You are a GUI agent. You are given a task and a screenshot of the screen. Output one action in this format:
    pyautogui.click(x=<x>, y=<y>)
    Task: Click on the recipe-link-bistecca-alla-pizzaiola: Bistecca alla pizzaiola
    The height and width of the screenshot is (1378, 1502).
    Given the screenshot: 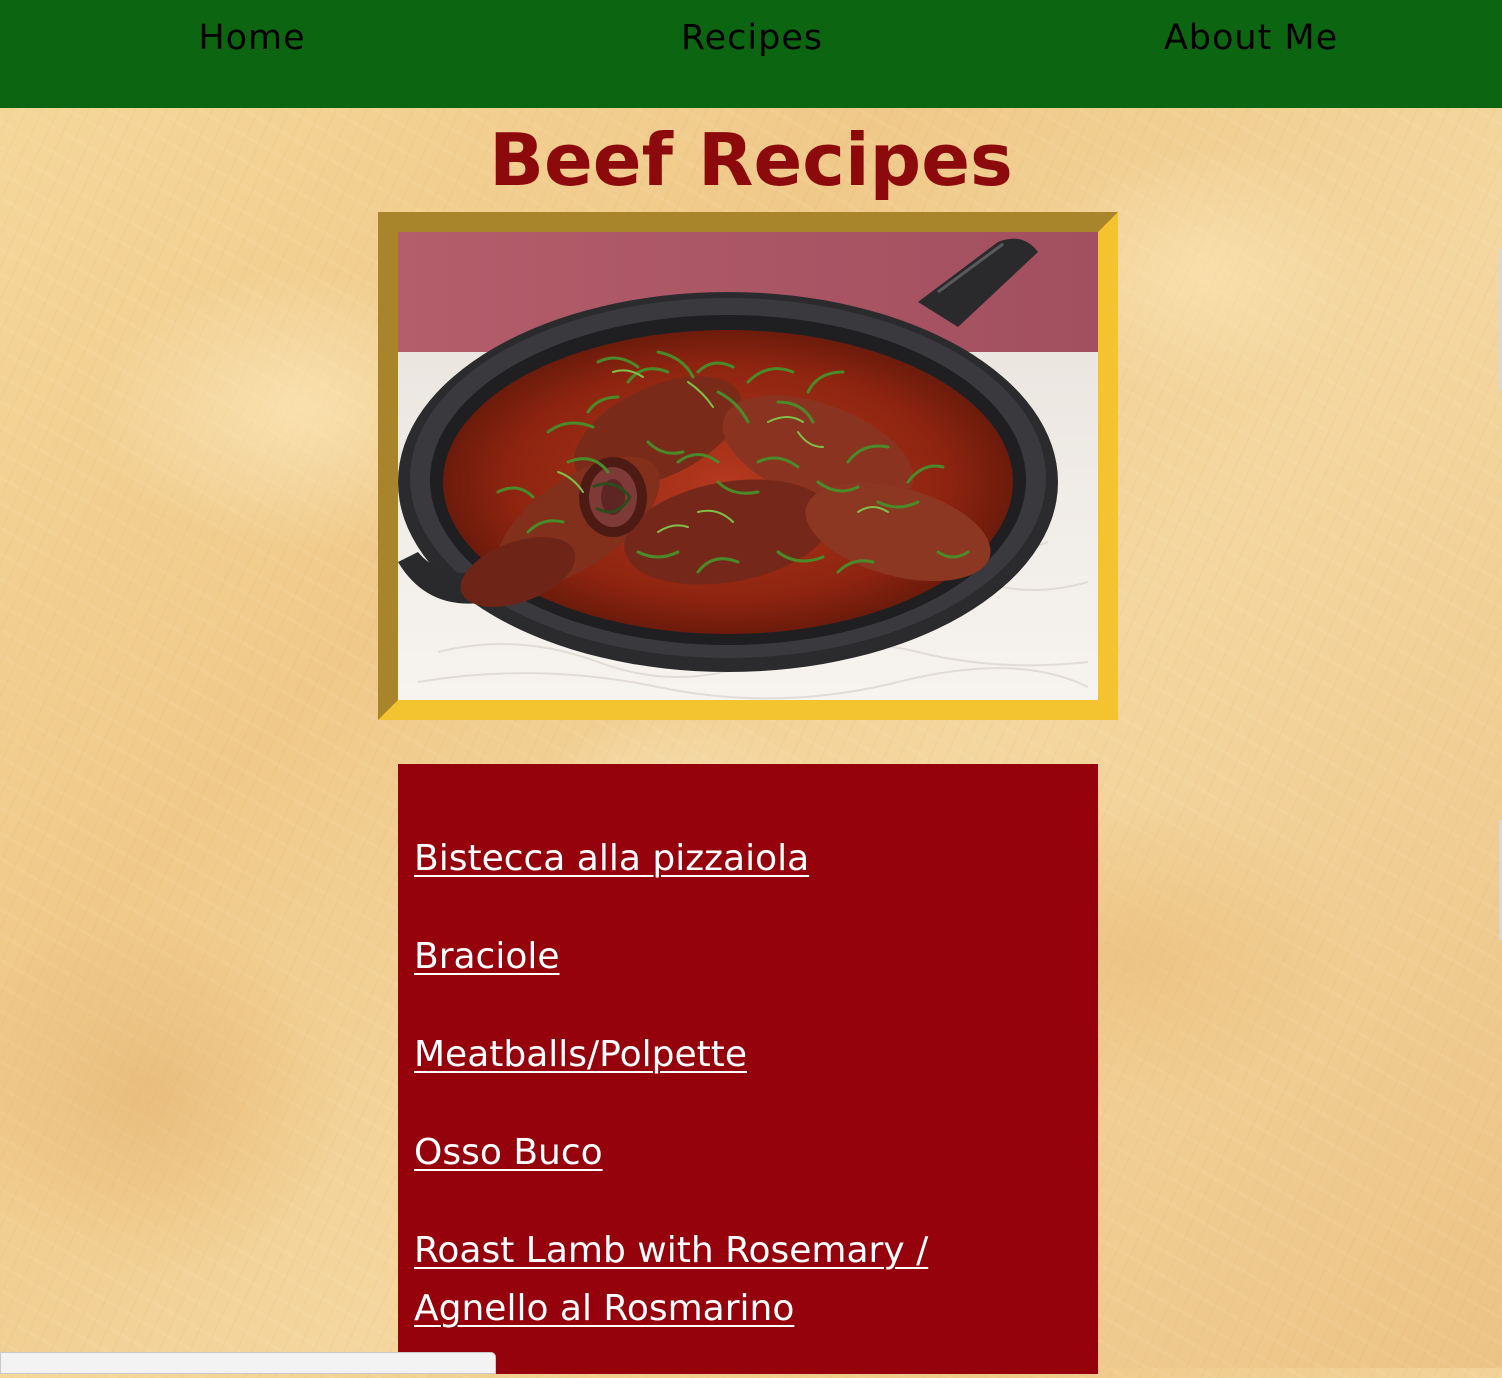 What is the action you would take?
    pyautogui.click(x=611, y=858)
    